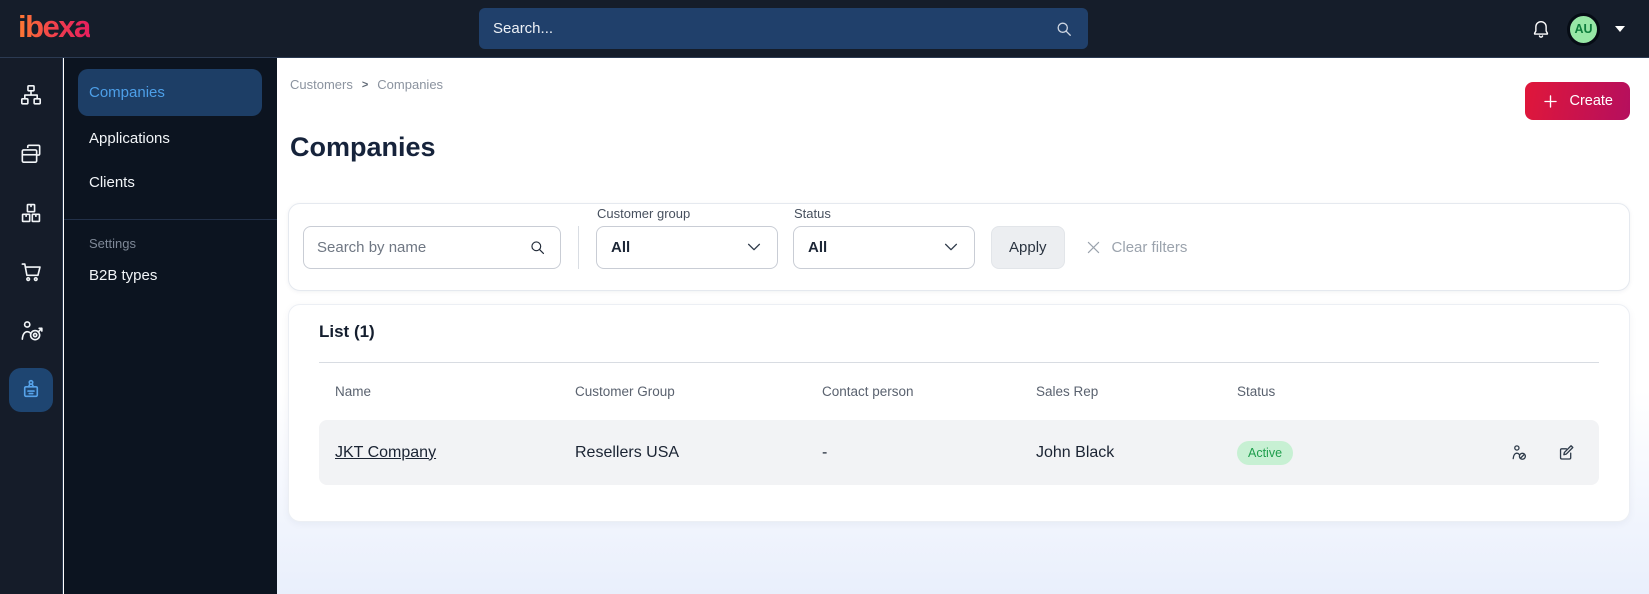  What do you see at coordinates (1550, 101) in the screenshot?
I see `plus-icon` at bounding box center [1550, 101].